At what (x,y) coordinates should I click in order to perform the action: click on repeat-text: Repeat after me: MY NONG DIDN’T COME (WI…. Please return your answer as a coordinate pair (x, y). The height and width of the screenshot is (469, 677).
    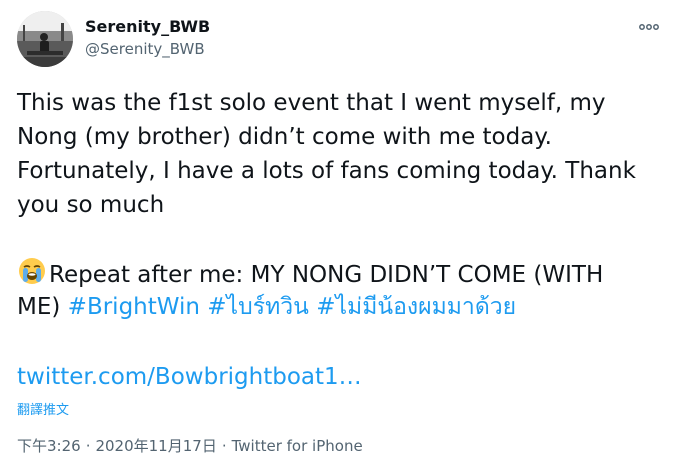
    Looking at the image, I should click on (326, 275).